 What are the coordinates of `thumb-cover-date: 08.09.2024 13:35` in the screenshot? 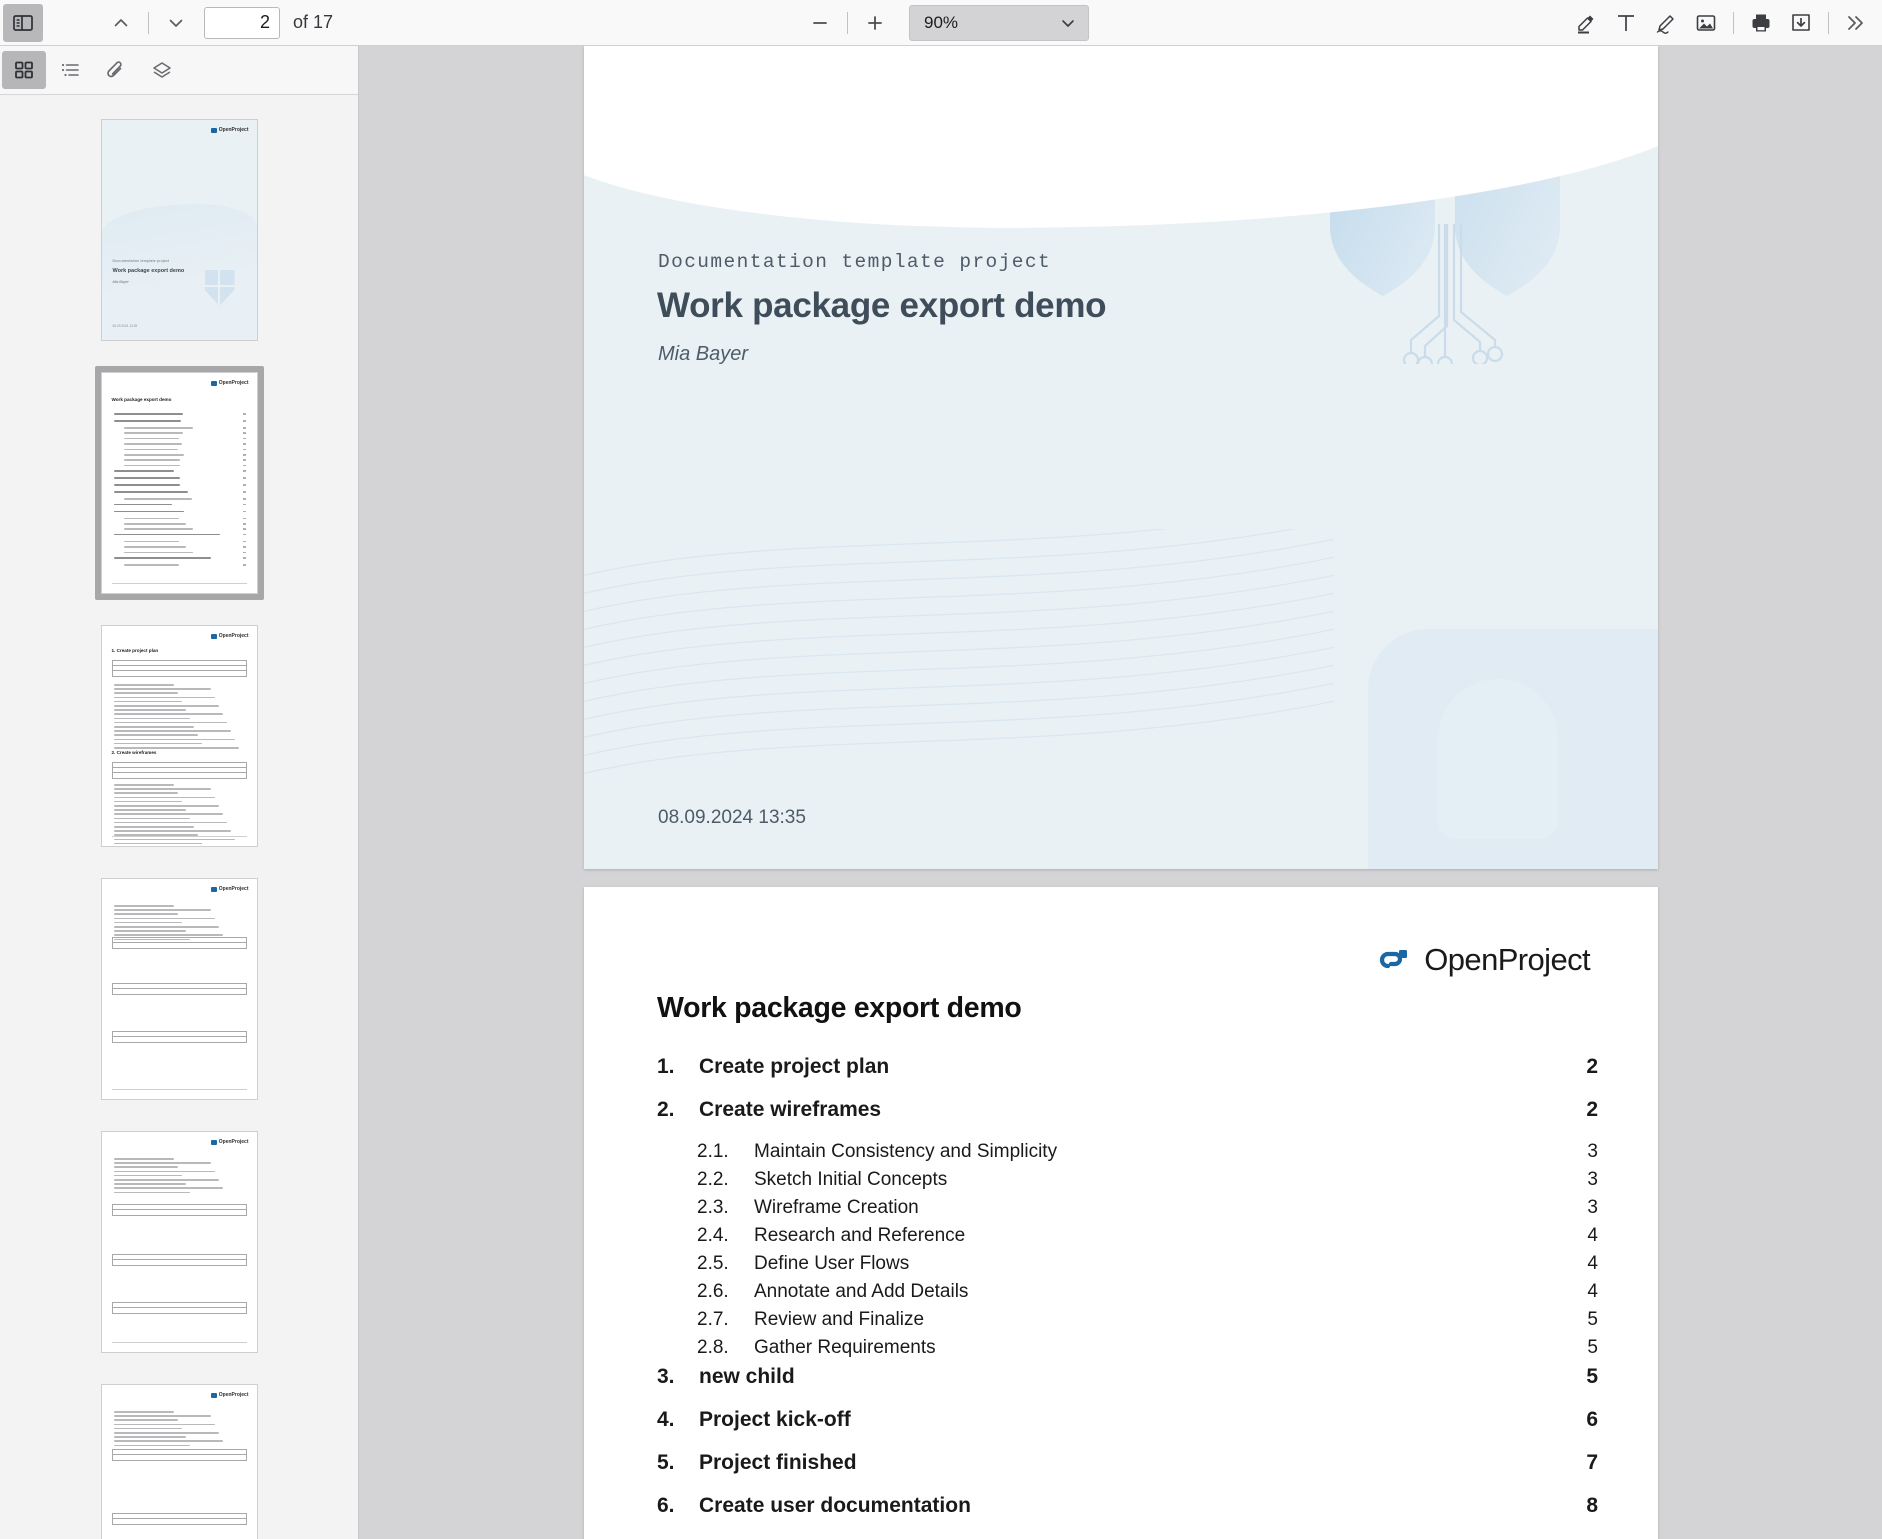 It's located at (125, 326).